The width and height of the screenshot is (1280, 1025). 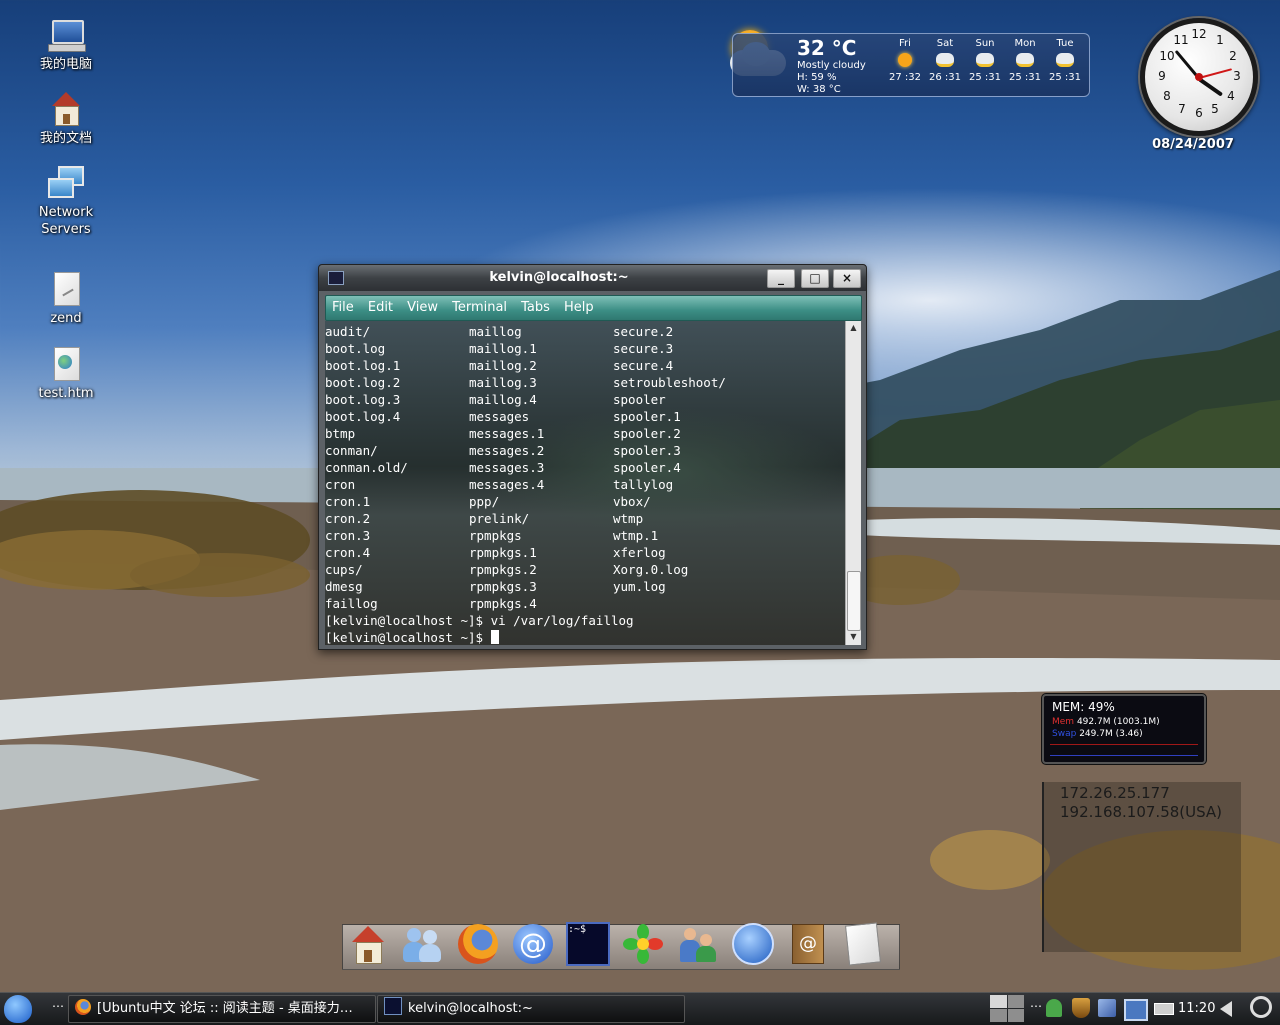 I want to click on forecast-day: Fri 27 :32, so click(x=905, y=60).